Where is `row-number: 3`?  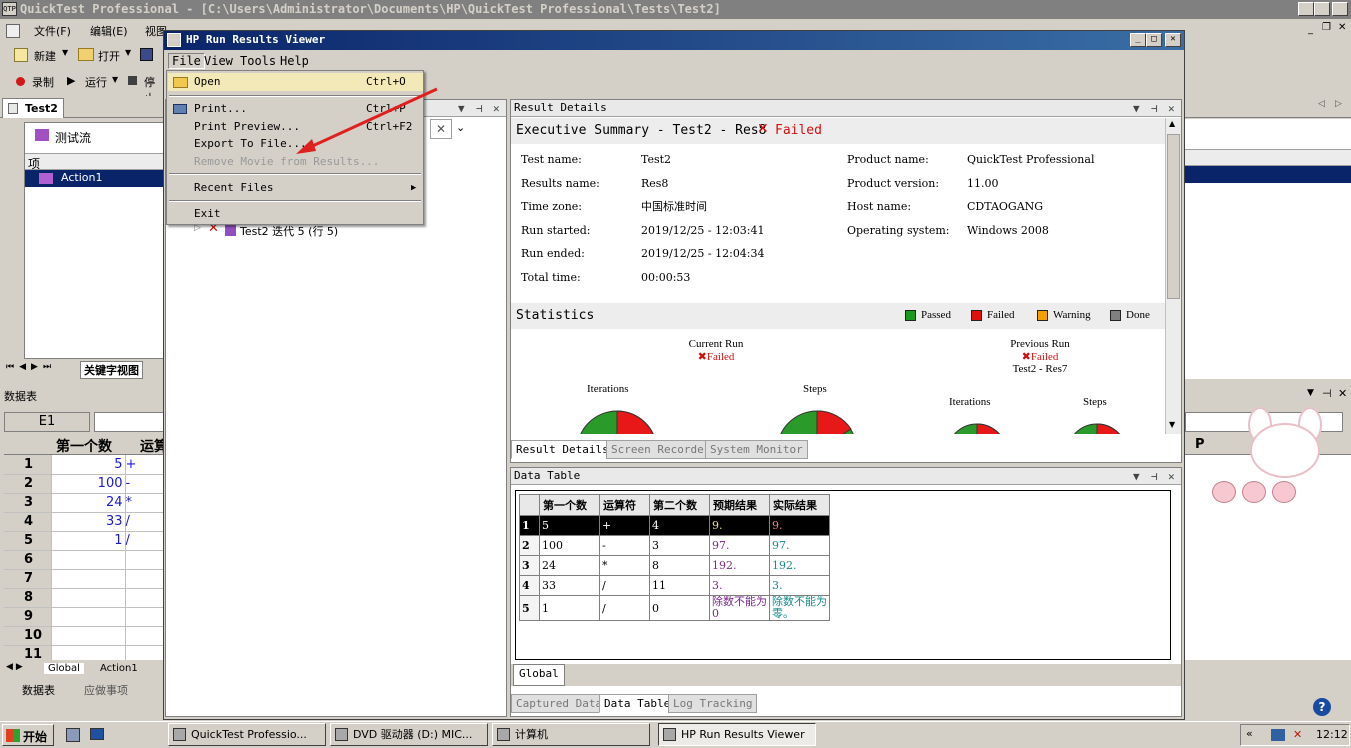
row-number: 3 is located at coordinates (28, 503).